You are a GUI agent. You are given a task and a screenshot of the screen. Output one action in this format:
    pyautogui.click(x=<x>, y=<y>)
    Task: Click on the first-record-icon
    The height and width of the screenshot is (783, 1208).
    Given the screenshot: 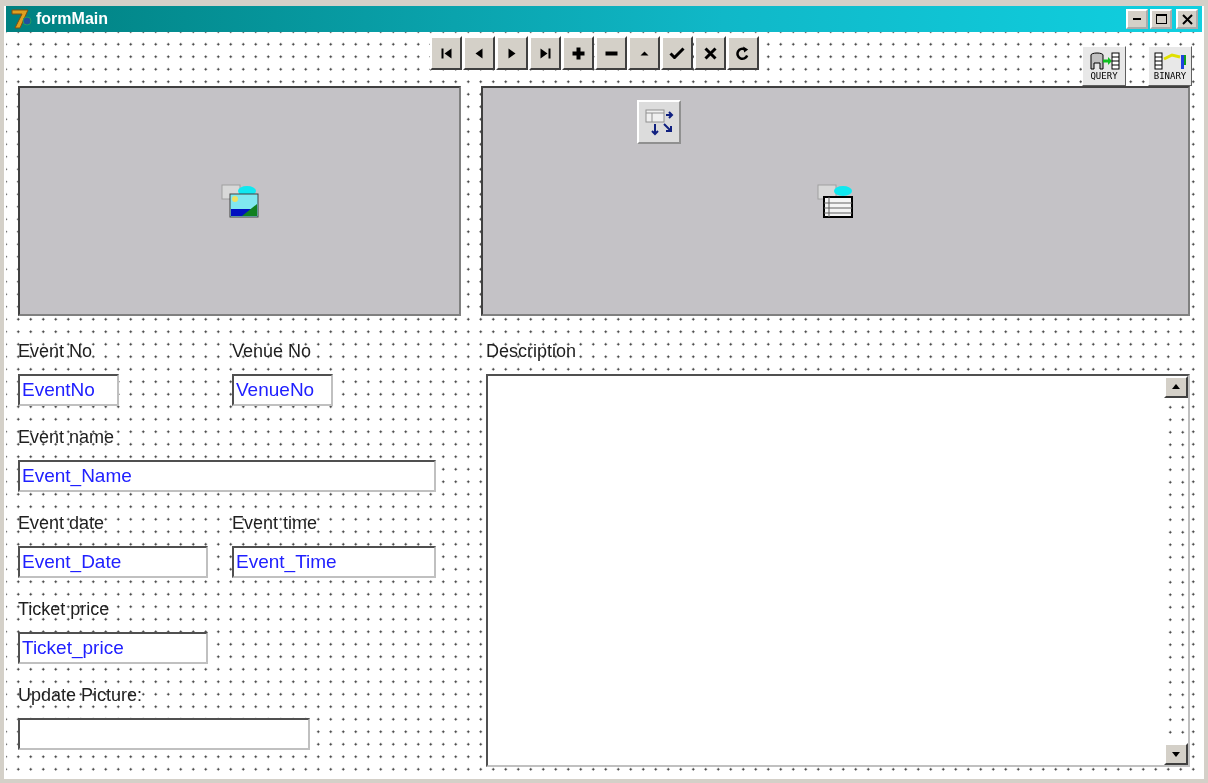 What is the action you would take?
    pyautogui.click(x=446, y=53)
    